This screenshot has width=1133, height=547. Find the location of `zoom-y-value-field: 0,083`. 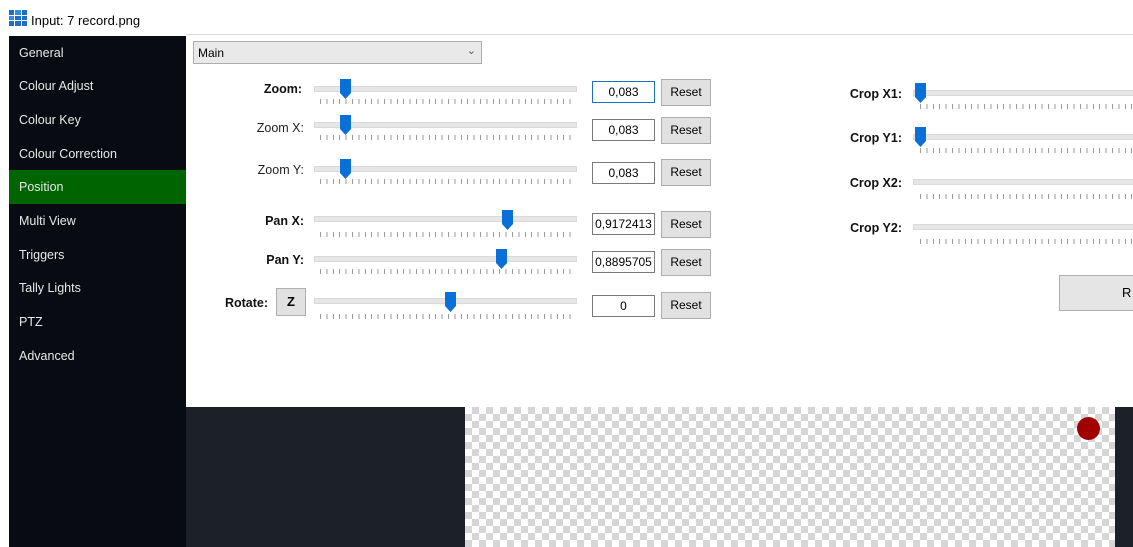

zoom-y-value-field: 0,083 is located at coordinates (623, 173).